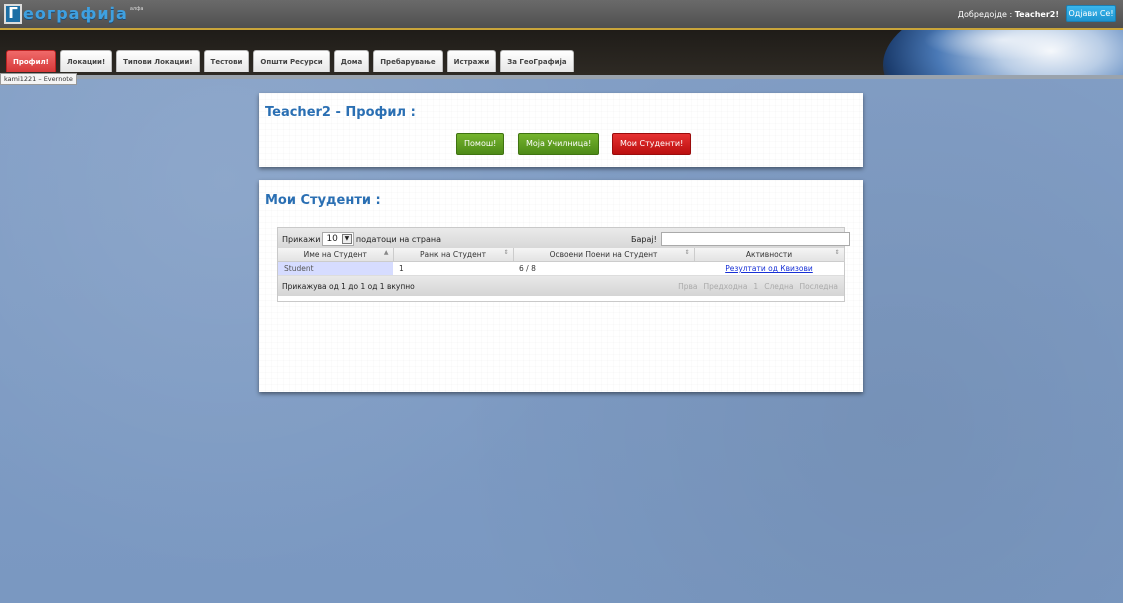 Image resolution: width=1123 pixels, height=603 pixels. What do you see at coordinates (603, 268) in the screenshot?
I see `student-points-cell: 6 / 8` at bounding box center [603, 268].